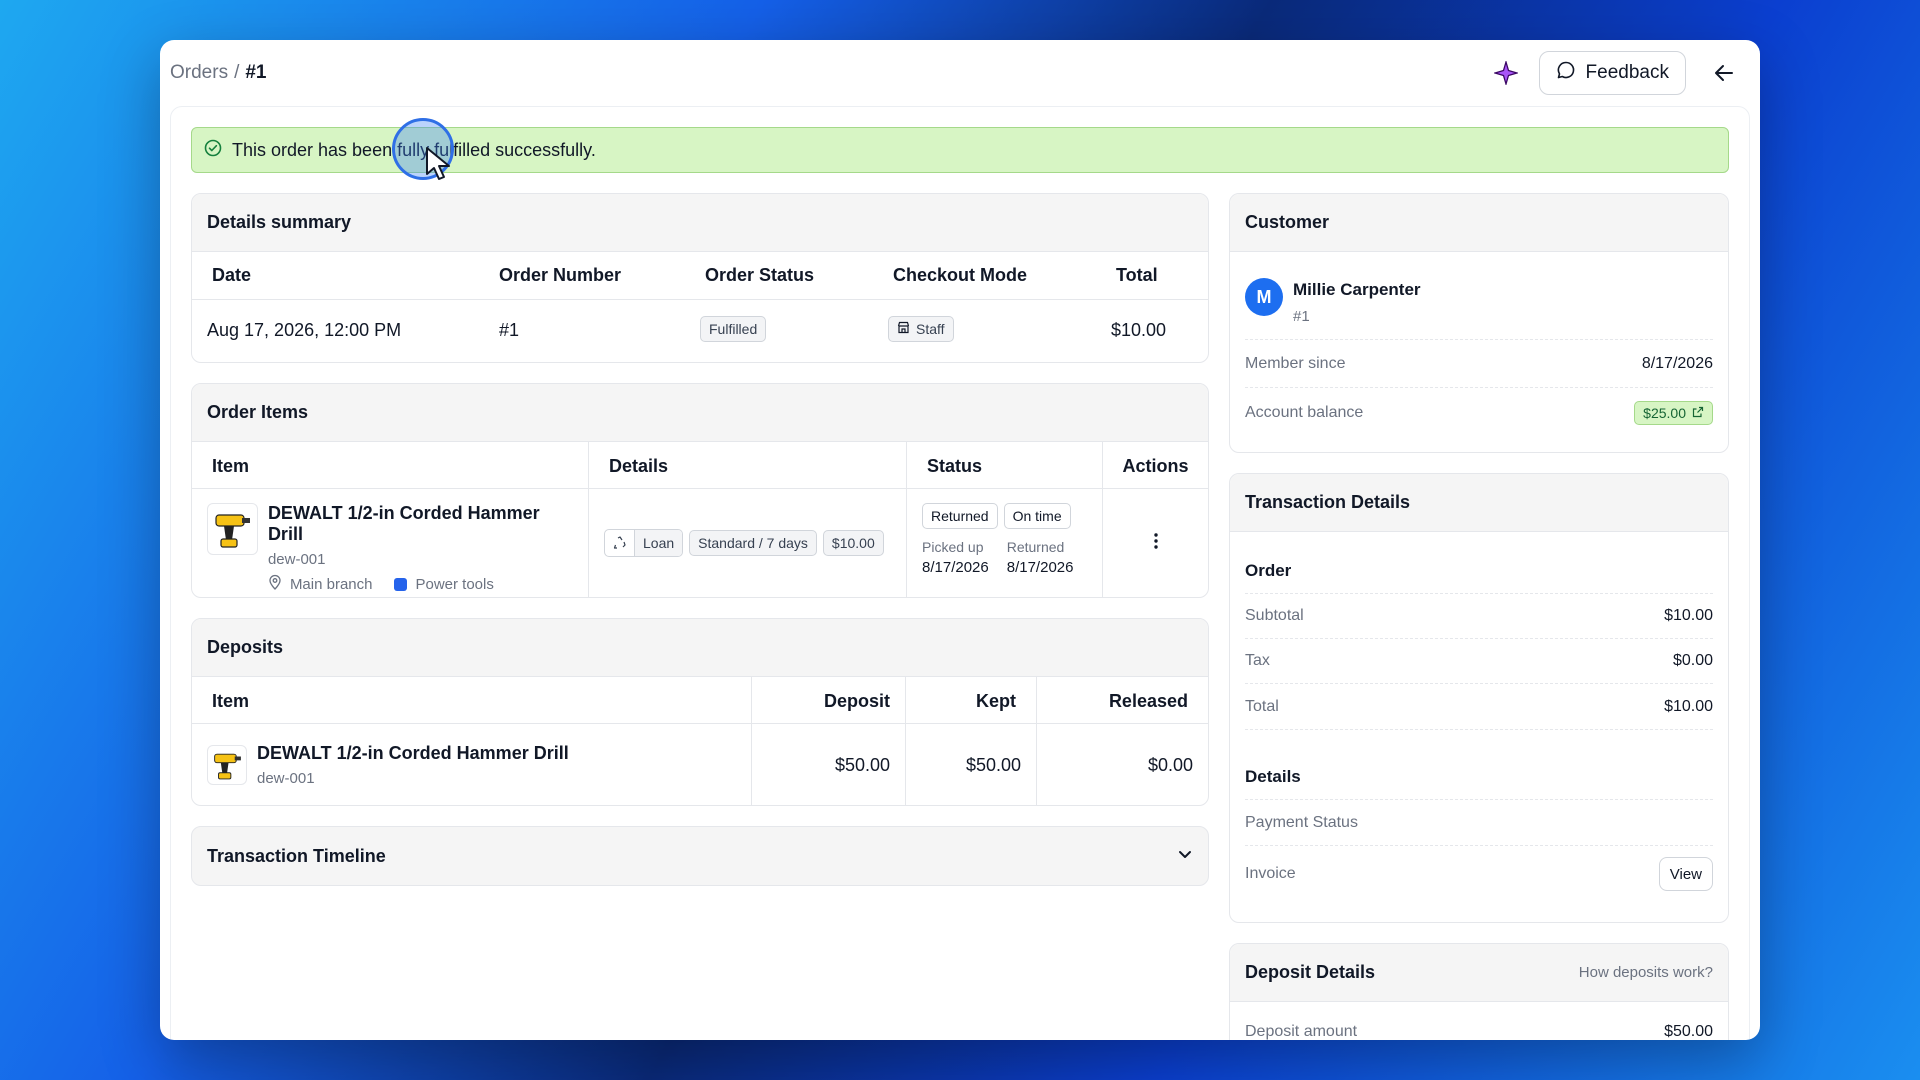 The height and width of the screenshot is (1080, 1920). I want to click on column-header: Details, so click(748, 465).